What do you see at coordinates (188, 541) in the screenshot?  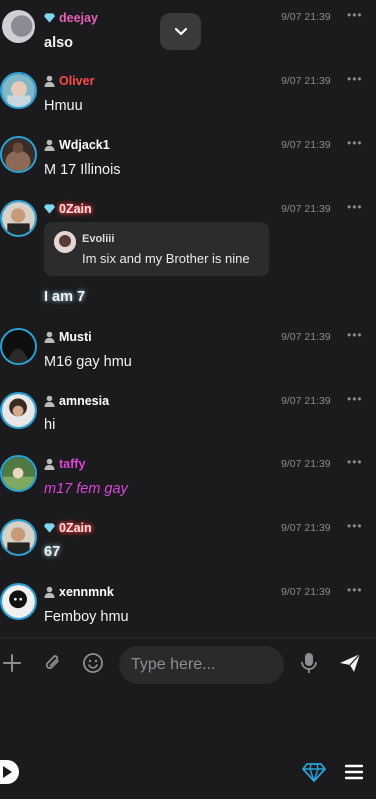 I see `chat-message: 0Zain 9/07 21:39 ••• 67` at bounding box center [188, 541].